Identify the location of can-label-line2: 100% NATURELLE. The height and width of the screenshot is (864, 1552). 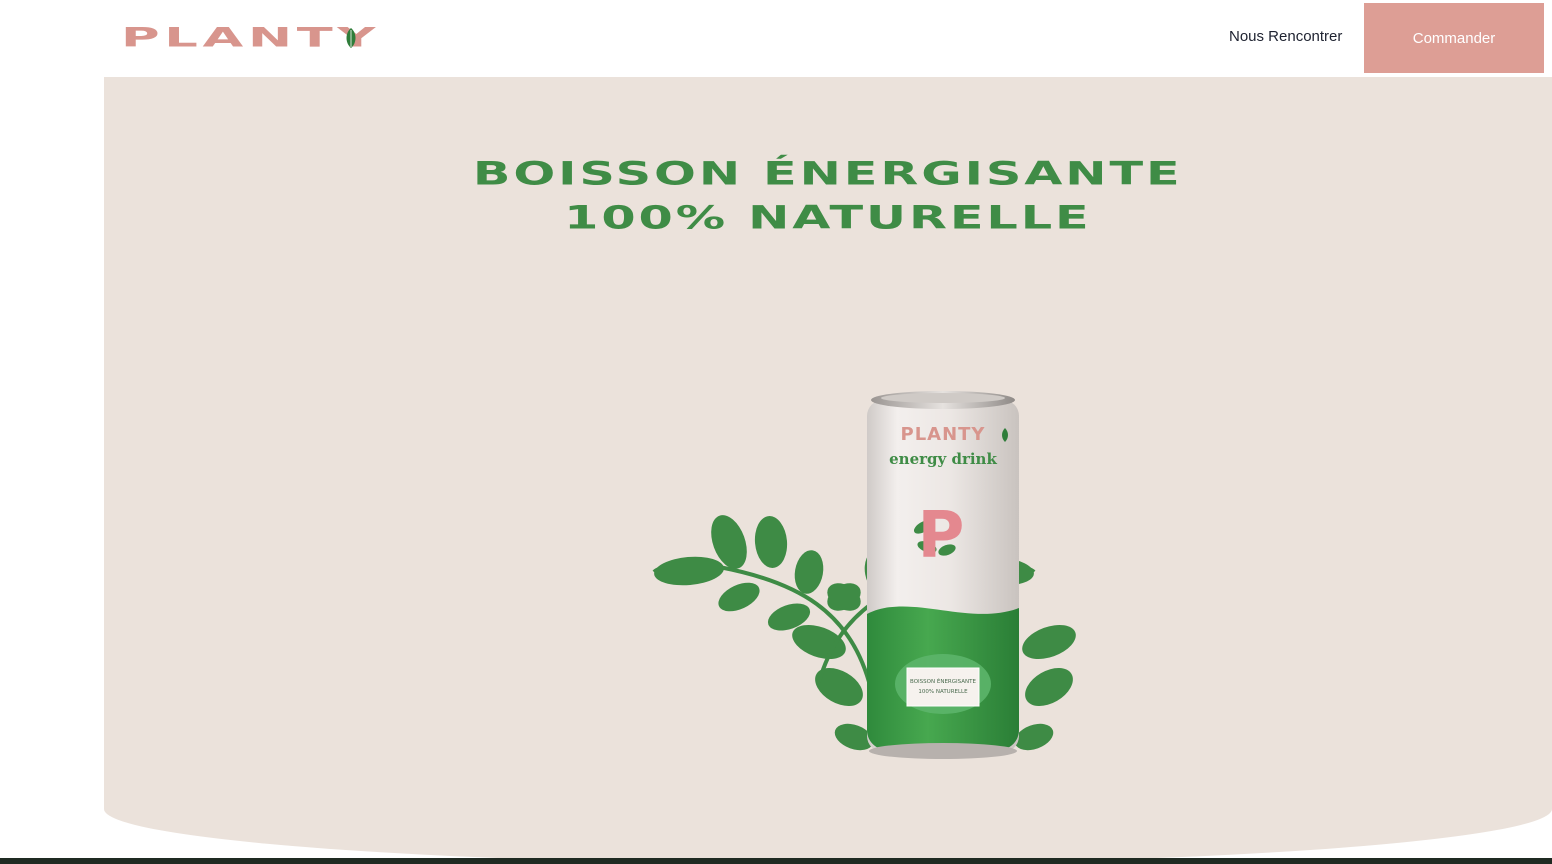
(943, 692).